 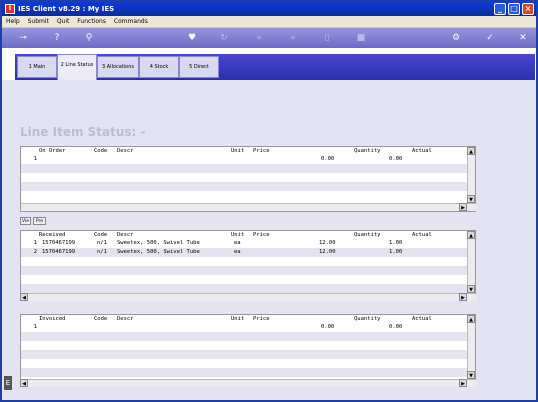 I want to click on menu-help: Help, so click(x=13, y=21).